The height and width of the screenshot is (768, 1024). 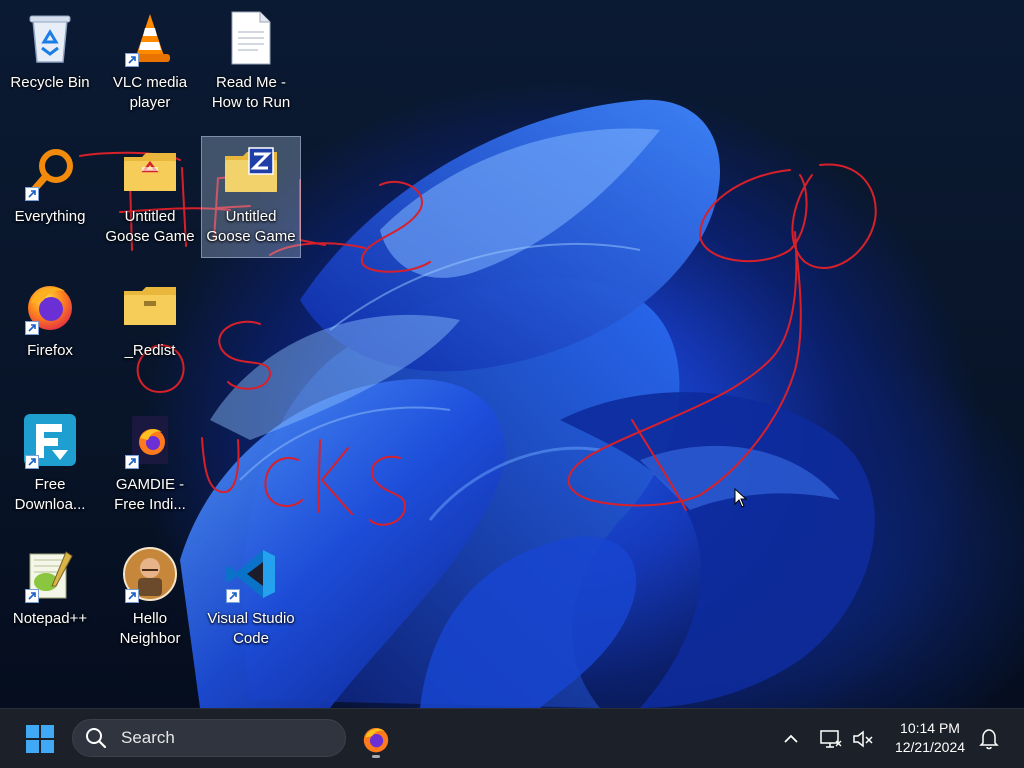 What do you see at coordinates (96, 738) in the screenshot?
I see `search-icon` at bounding box center [96, 738].